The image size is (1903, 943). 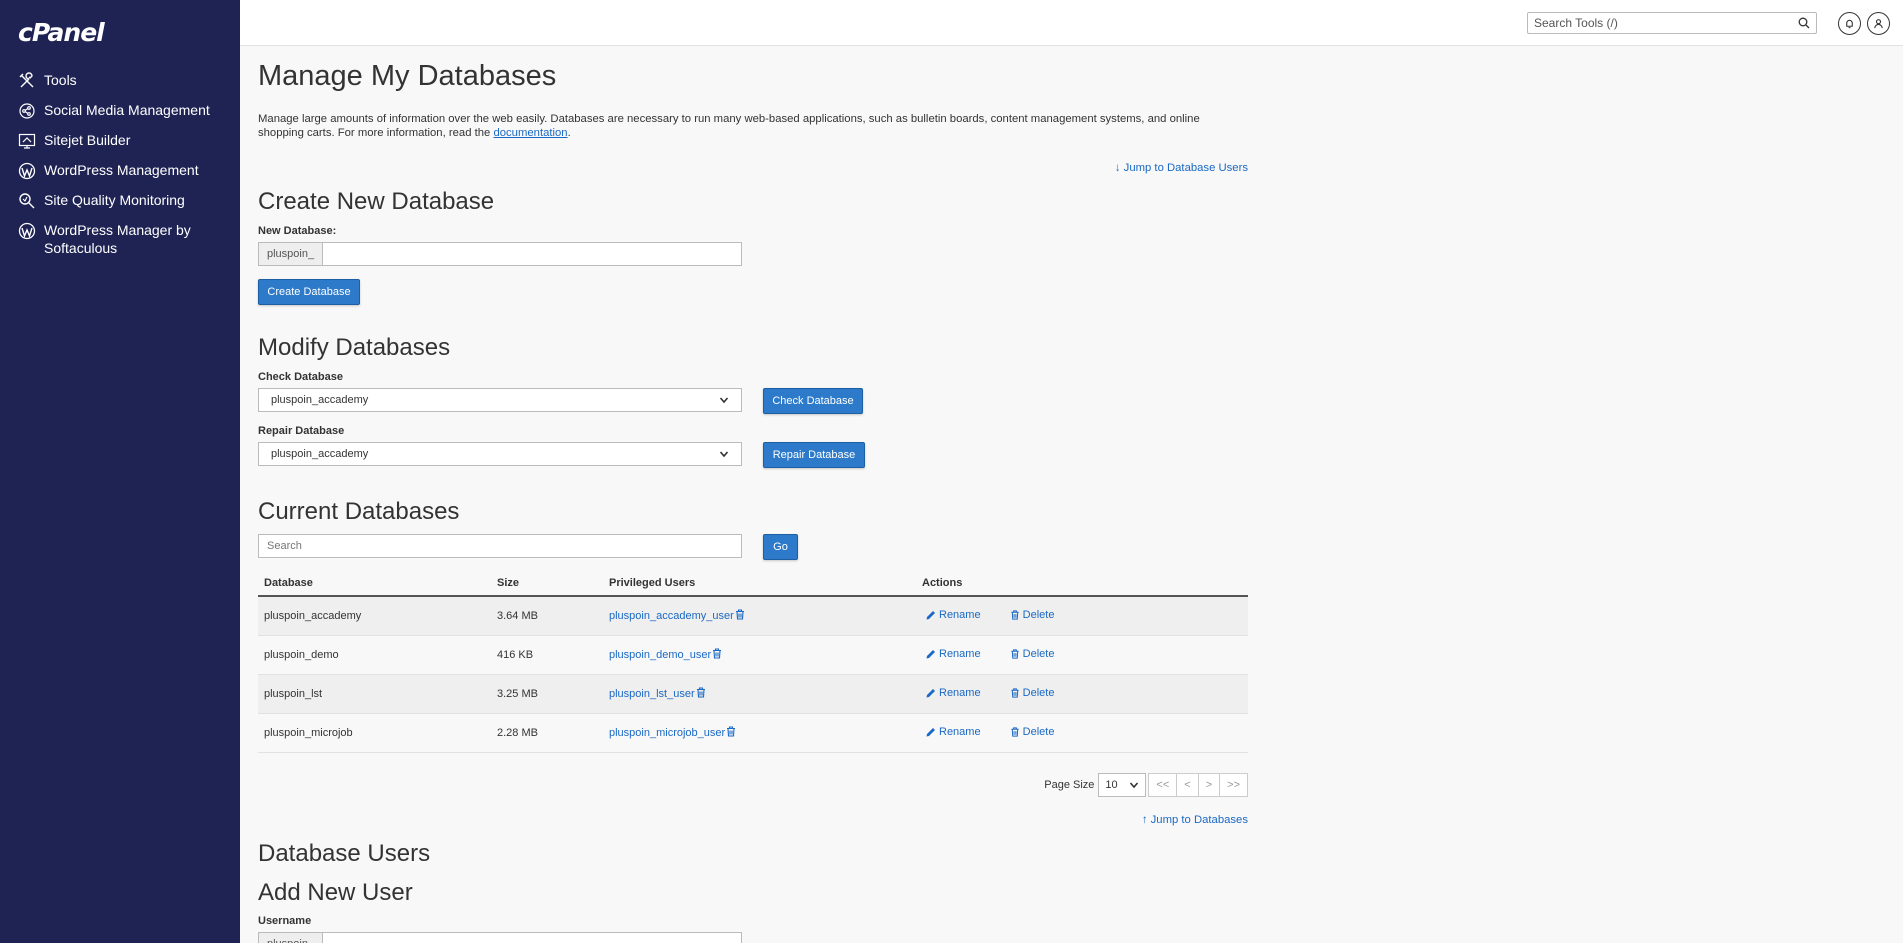 What do you see at coordinates (500, 454) in the screenshot?
I see `repair-database-select: pluspoin_accademy` at bounding box center [500, 454].